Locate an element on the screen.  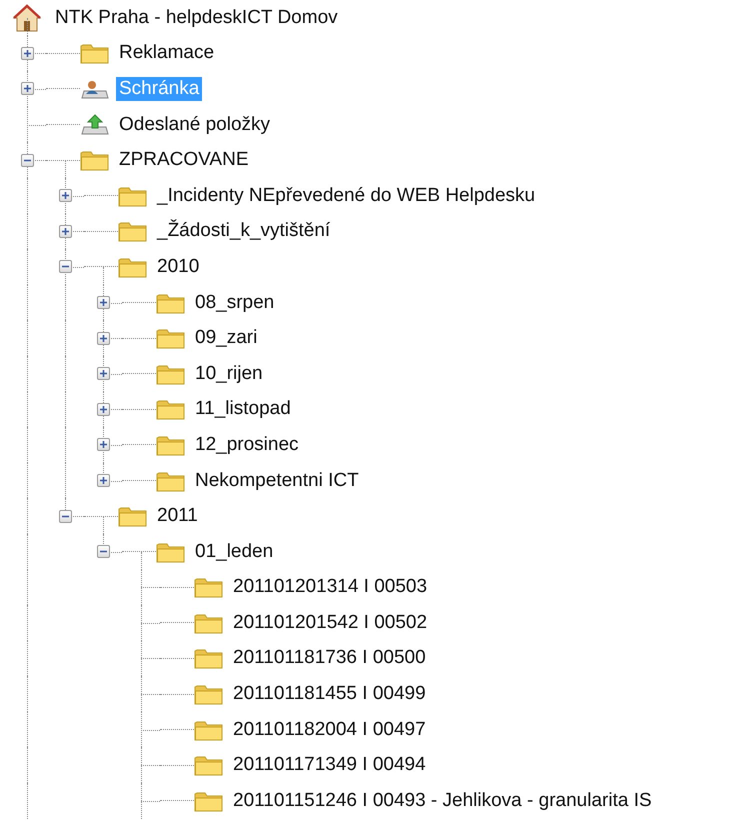
folder-label: NTK Praha - helpdeskICT Domov is located at coordinates (196, 18).